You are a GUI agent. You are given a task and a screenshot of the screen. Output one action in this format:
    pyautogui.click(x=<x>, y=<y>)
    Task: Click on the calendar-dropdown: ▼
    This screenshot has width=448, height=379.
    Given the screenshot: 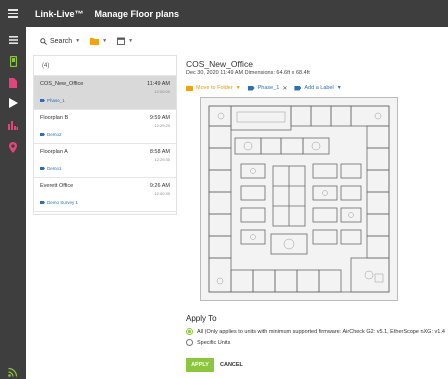 What is the action you would take?
    pyautogui.click(x=125, y=41)
    